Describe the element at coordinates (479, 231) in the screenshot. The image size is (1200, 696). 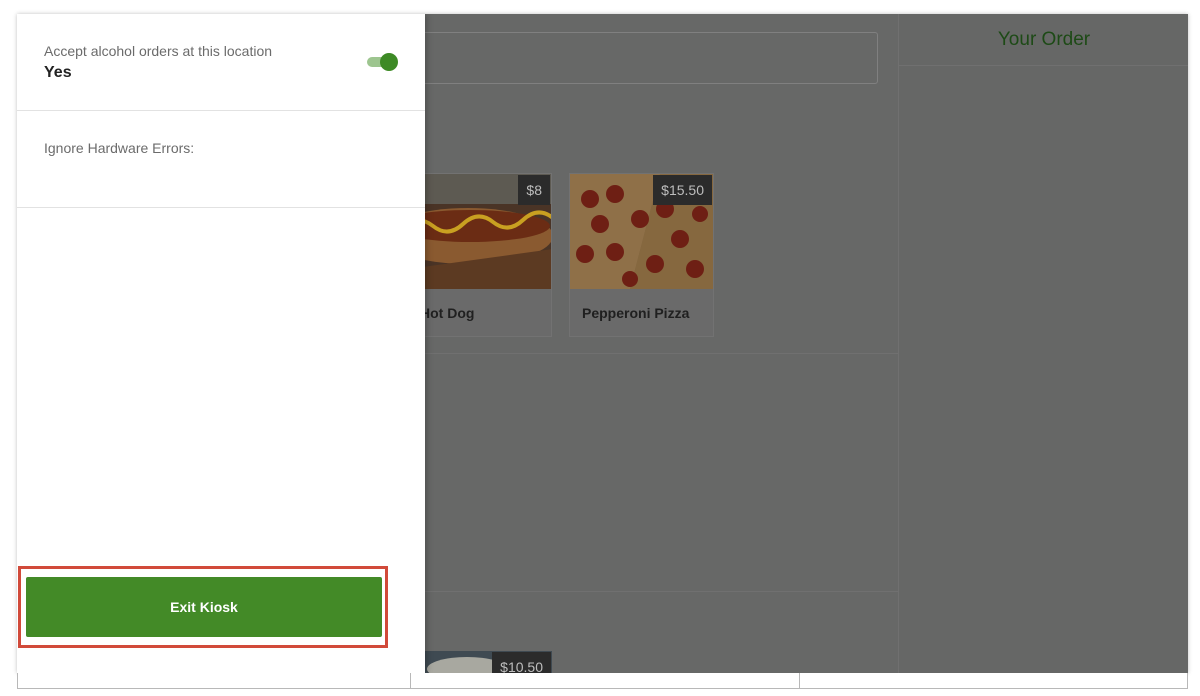
I see `hot-dog-image: $8` at that location.